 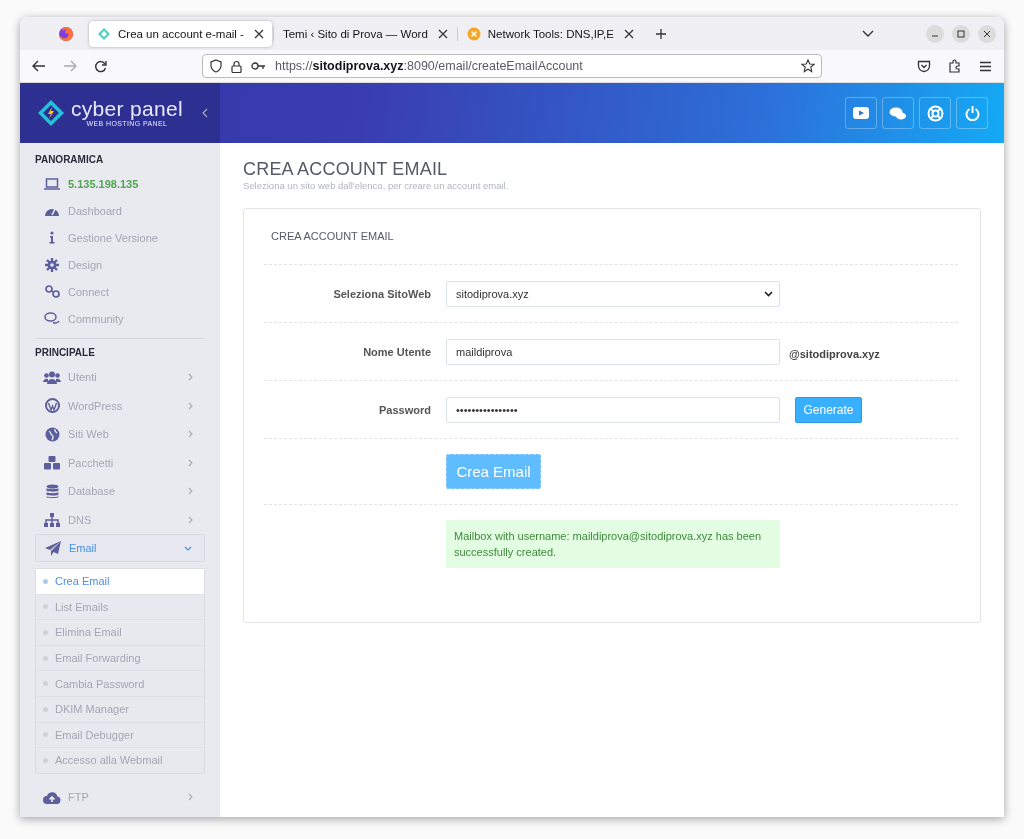 What do you see at coordinates (95, 210) in the screenshot?
I see `sidebar-link: Dashboard` at bounding box center [95, 210].